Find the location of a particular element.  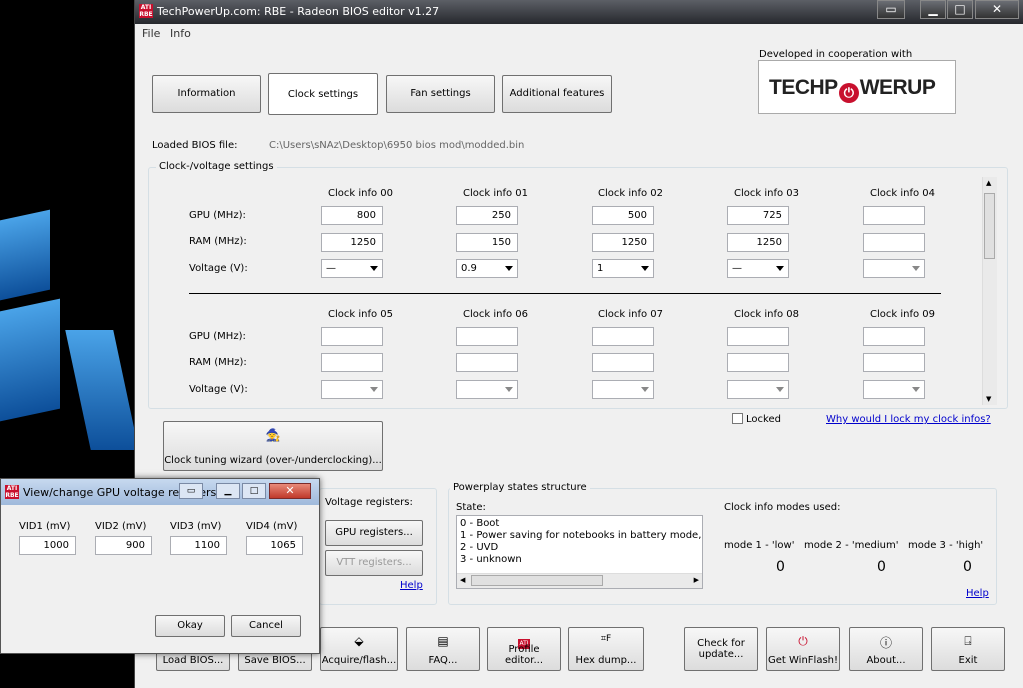

menu-file: File is located at coordinates (151, 33).